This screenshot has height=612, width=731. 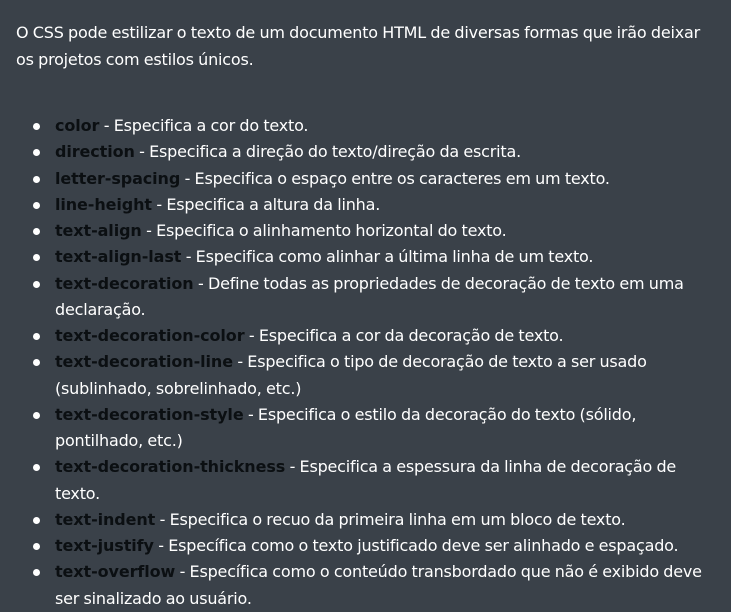 What do you see at coordinates (266, 204) in the screenshot?
I see `property-description: - Especifica a altura da linha.` at bounding box center [266, 204].